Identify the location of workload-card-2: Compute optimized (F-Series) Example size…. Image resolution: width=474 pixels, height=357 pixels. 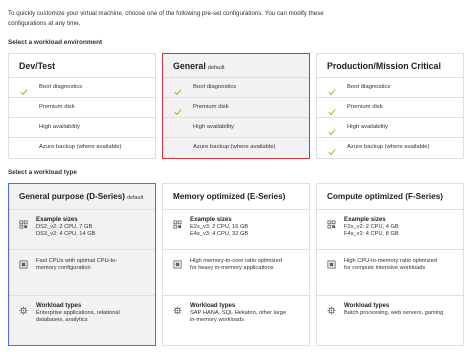
(390, 264).